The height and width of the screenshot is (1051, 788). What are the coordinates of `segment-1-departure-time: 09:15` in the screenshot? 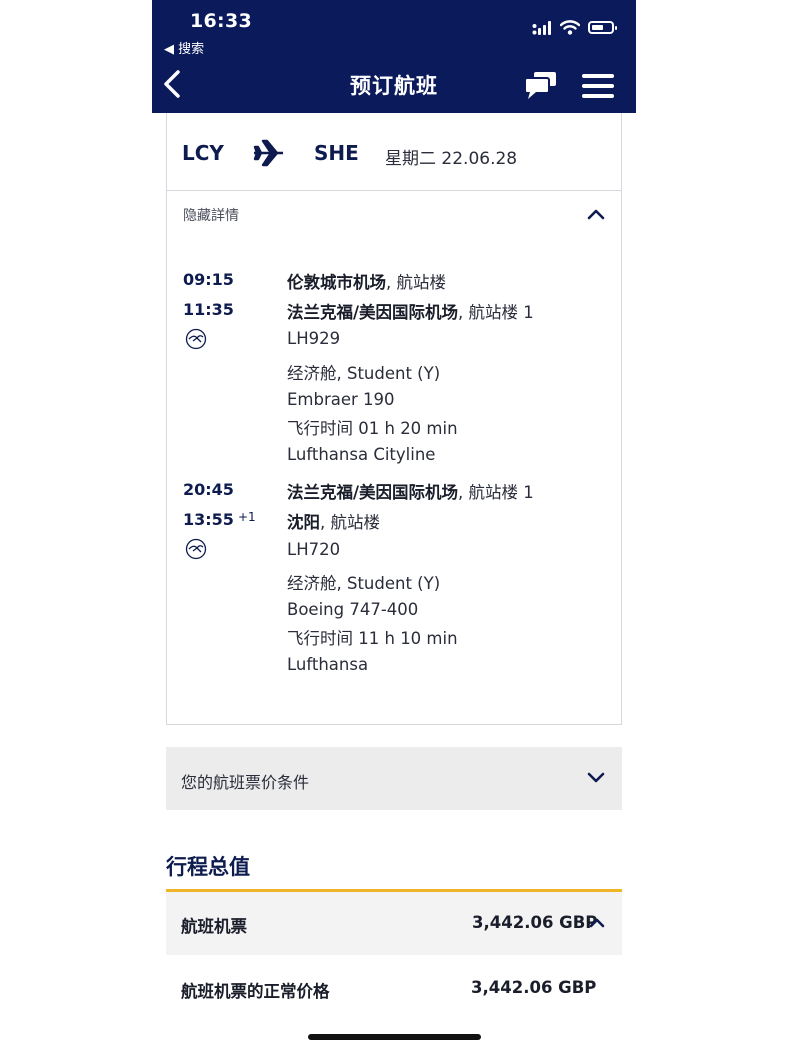 It's located at (208, 279).